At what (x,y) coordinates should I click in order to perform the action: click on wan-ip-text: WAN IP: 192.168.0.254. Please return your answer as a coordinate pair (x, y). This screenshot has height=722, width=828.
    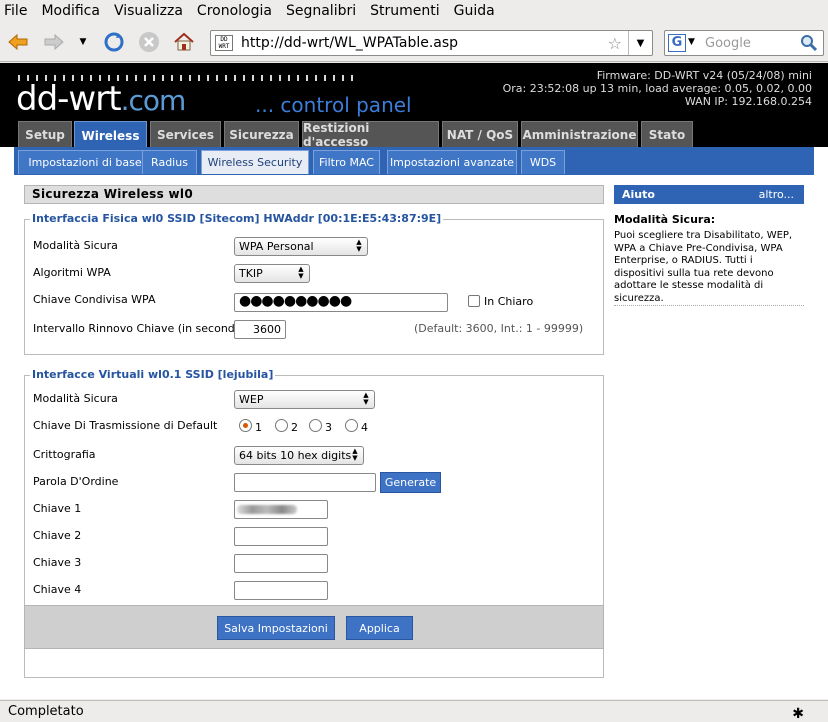
    Looking at the image, I should click on (748, 101).